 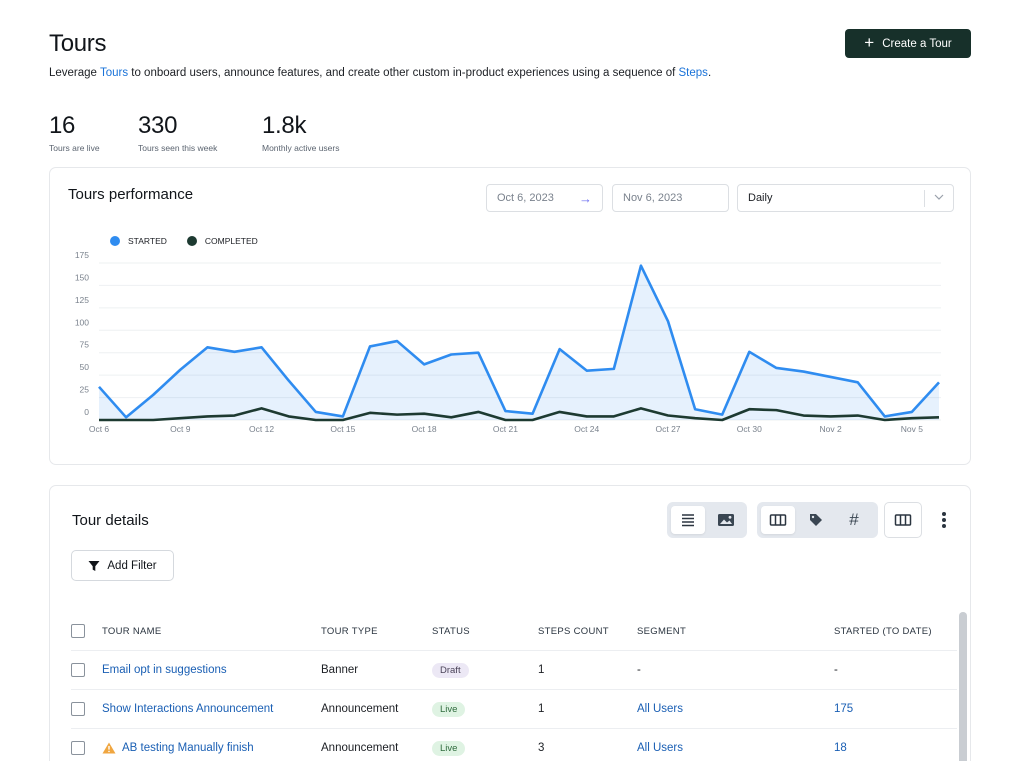 I want to click on stat-monthly-active: 1.8k Monthly active users, so click(x=300, y=132).